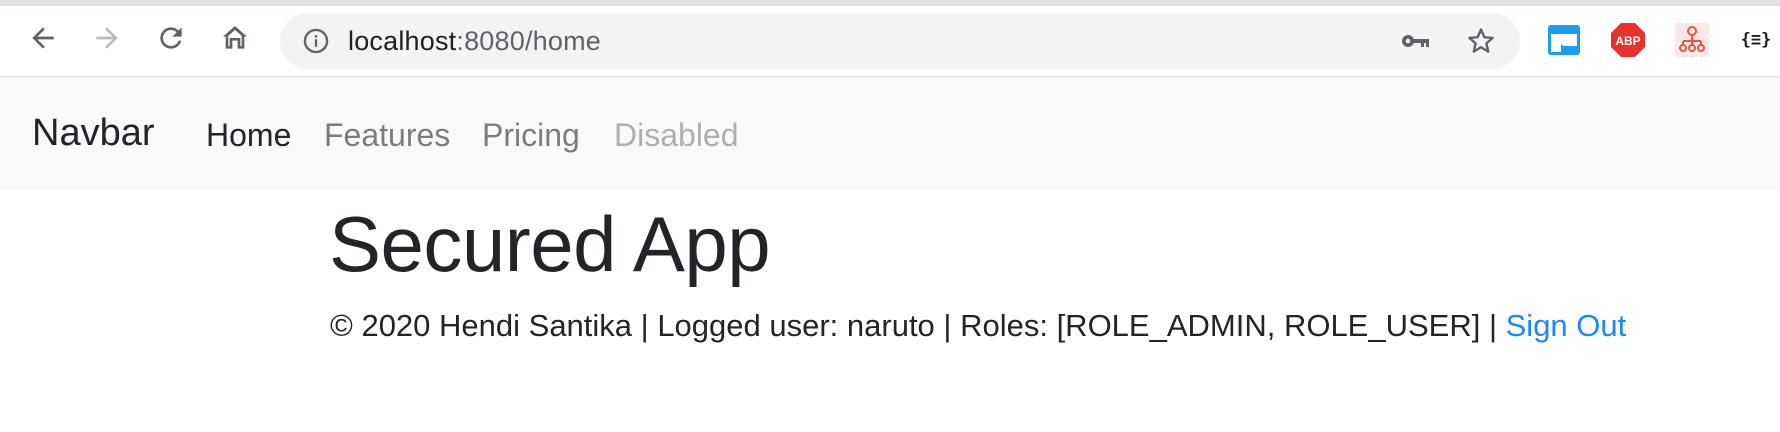  Describe the element at coordinates (528, 41) in the screenshot. I see `url-path: :8080/home` at that location.